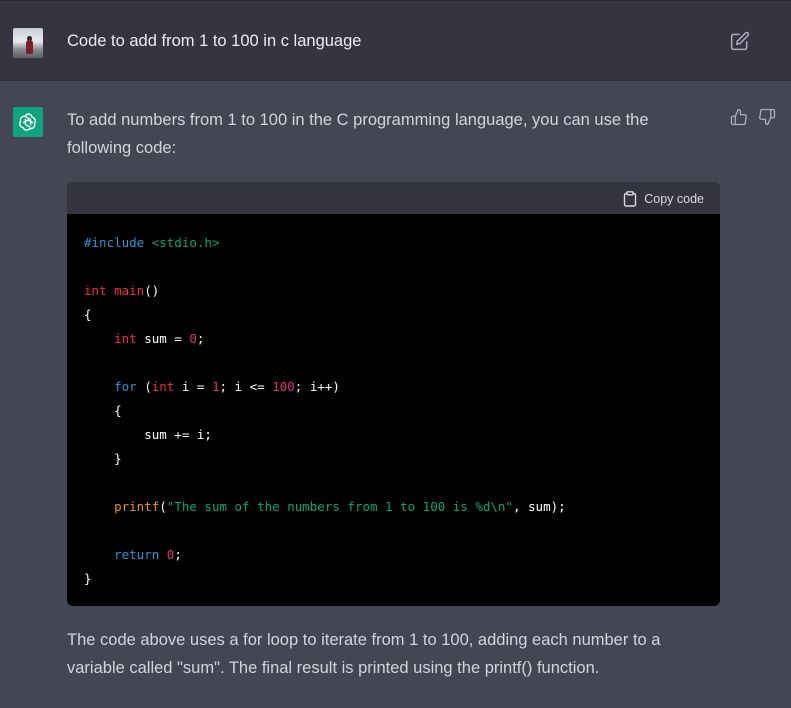 The image size is (791, 708). What do you see at coordinates (317, 386) in the screenshot?
I see `code-token: ; i++)` at bounding box center [317, 386].